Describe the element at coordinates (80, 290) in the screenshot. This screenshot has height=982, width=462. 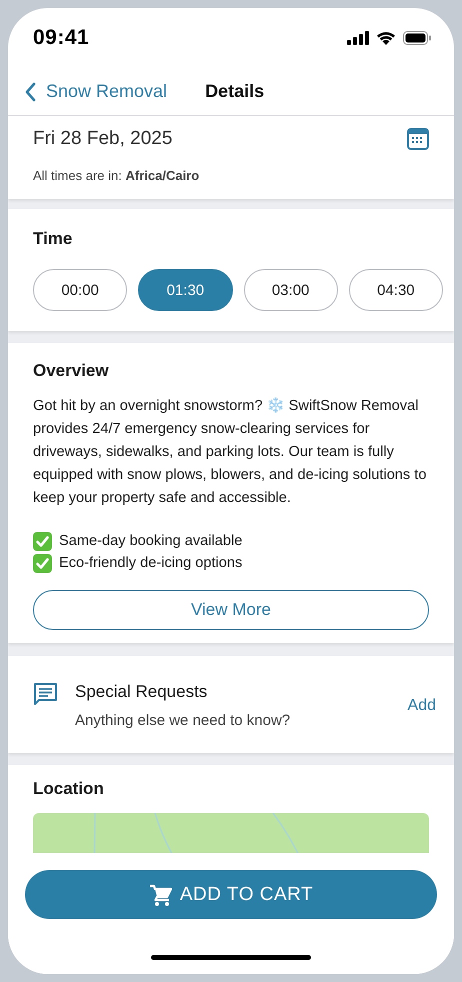
I see `time-slot-button: 00:00` at that location.